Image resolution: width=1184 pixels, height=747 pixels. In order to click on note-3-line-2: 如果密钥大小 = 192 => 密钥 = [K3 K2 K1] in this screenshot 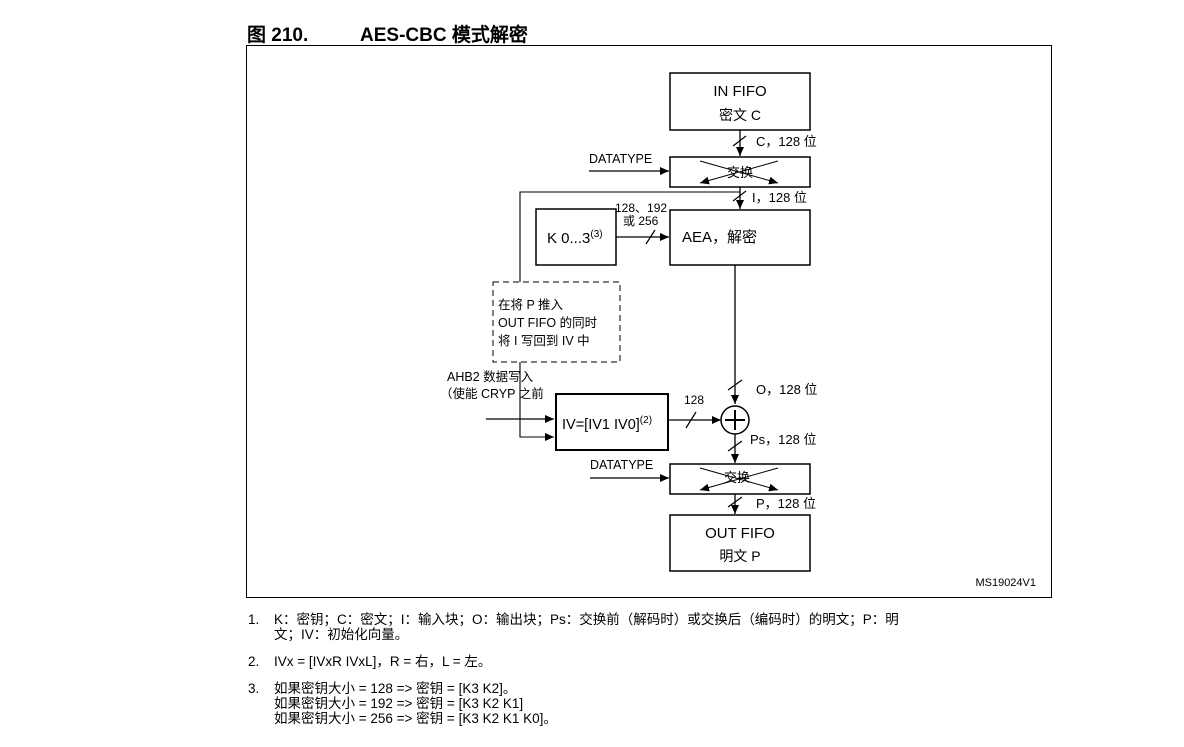, I will do `click(399, 703)`.